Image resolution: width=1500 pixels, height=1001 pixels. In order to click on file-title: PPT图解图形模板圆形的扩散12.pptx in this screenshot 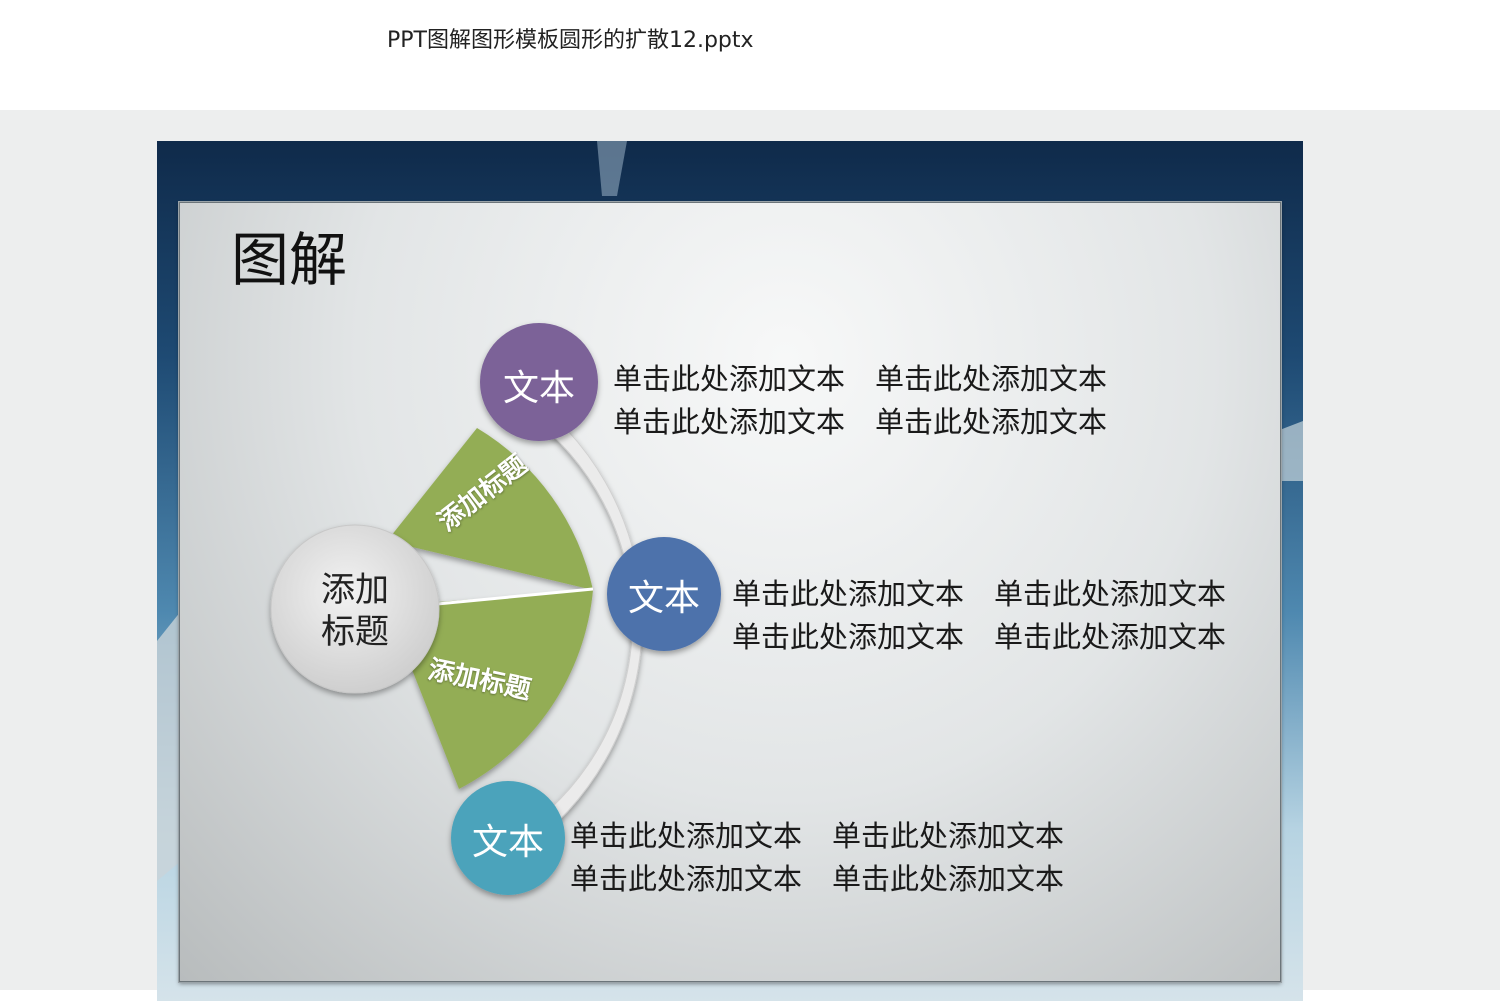, I will do `click(570, 40)`.